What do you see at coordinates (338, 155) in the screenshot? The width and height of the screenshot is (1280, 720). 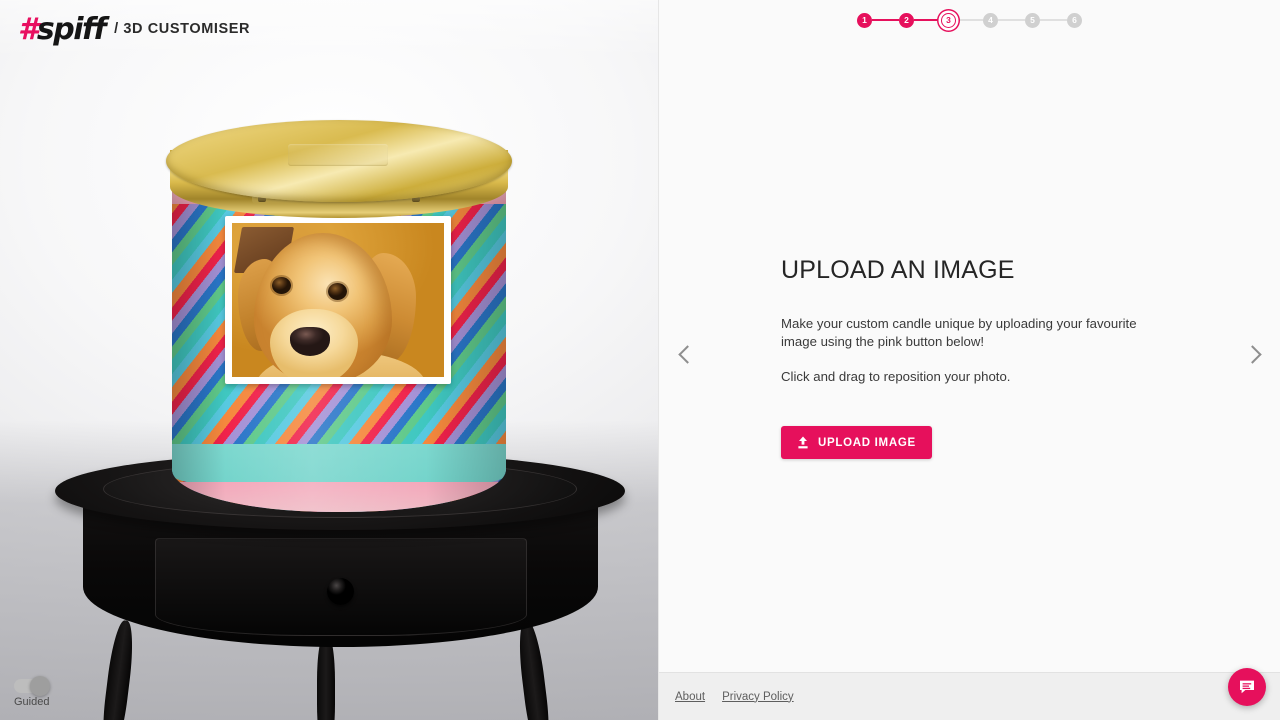 I see `lid-emboss-mark` at bounding box center [338, 155].